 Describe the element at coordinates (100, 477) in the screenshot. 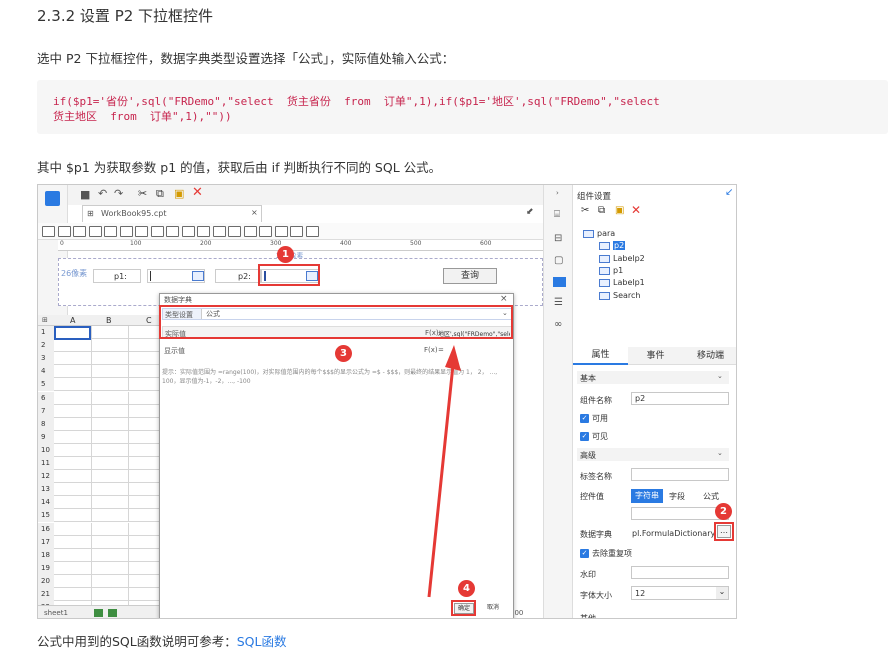

I see `table-row: 12` at that location.